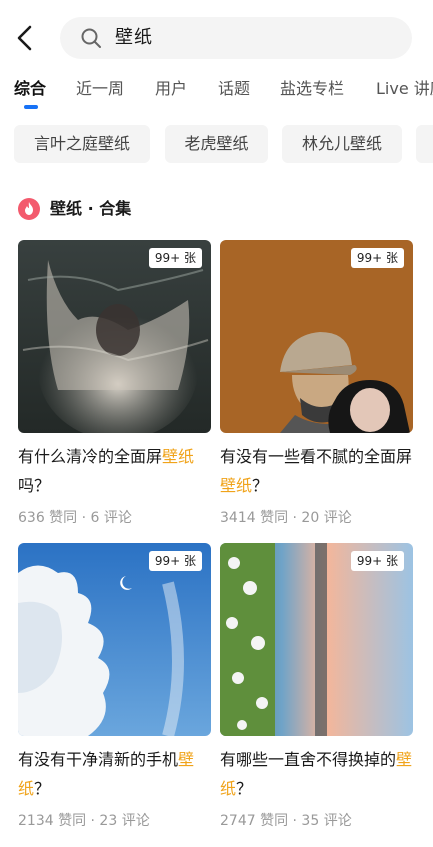 The image size is (433, 847). Describe the element at coordinates (308, 759) in the screenshot. I see `card-title-text: 有哪些一直舍不得换掉的` at that location.